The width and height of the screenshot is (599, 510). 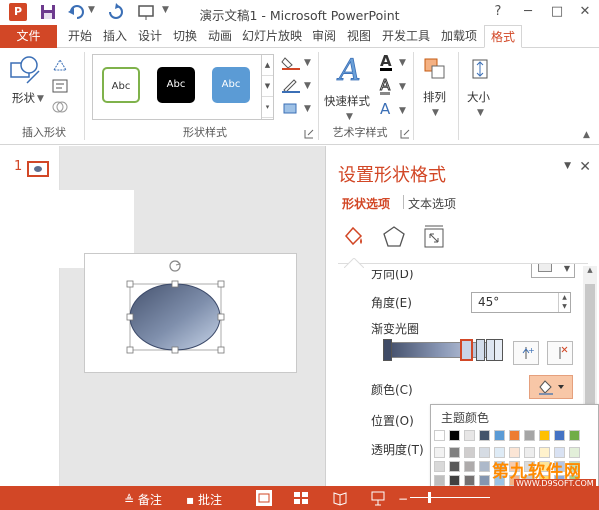 What do you see at coordinates (176, 85) in the screenshot?
I see `shape-style-black: Abc` at bounding box center [176, 85].